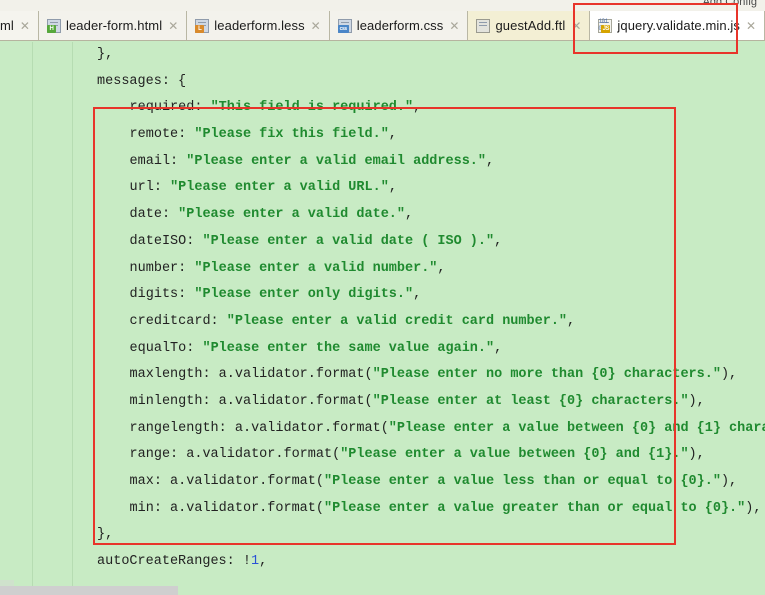  What do you see at coordinates (348, 241) in the screenshot?
I see `code-token: "Please enter a valid date ( ISO )."` at bounding box center [348, 241].